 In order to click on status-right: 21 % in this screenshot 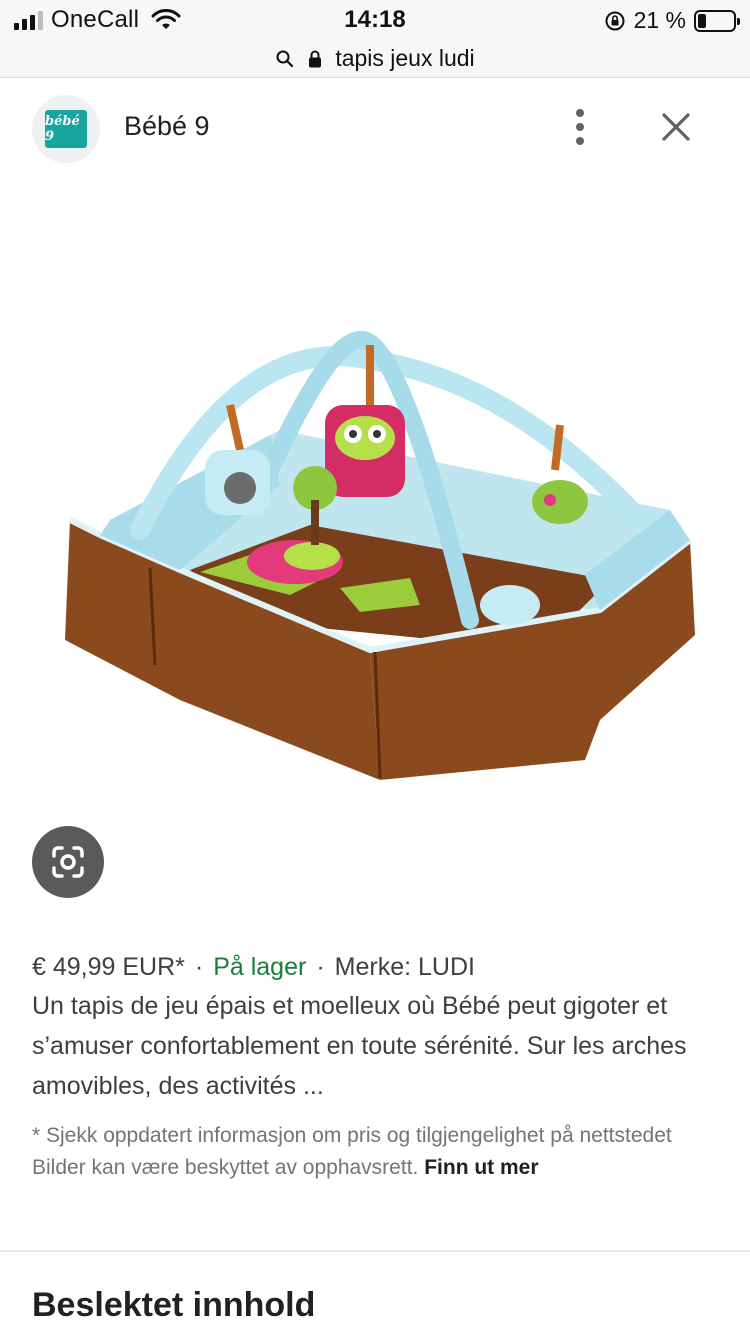, I will do `click(672, 20)`.